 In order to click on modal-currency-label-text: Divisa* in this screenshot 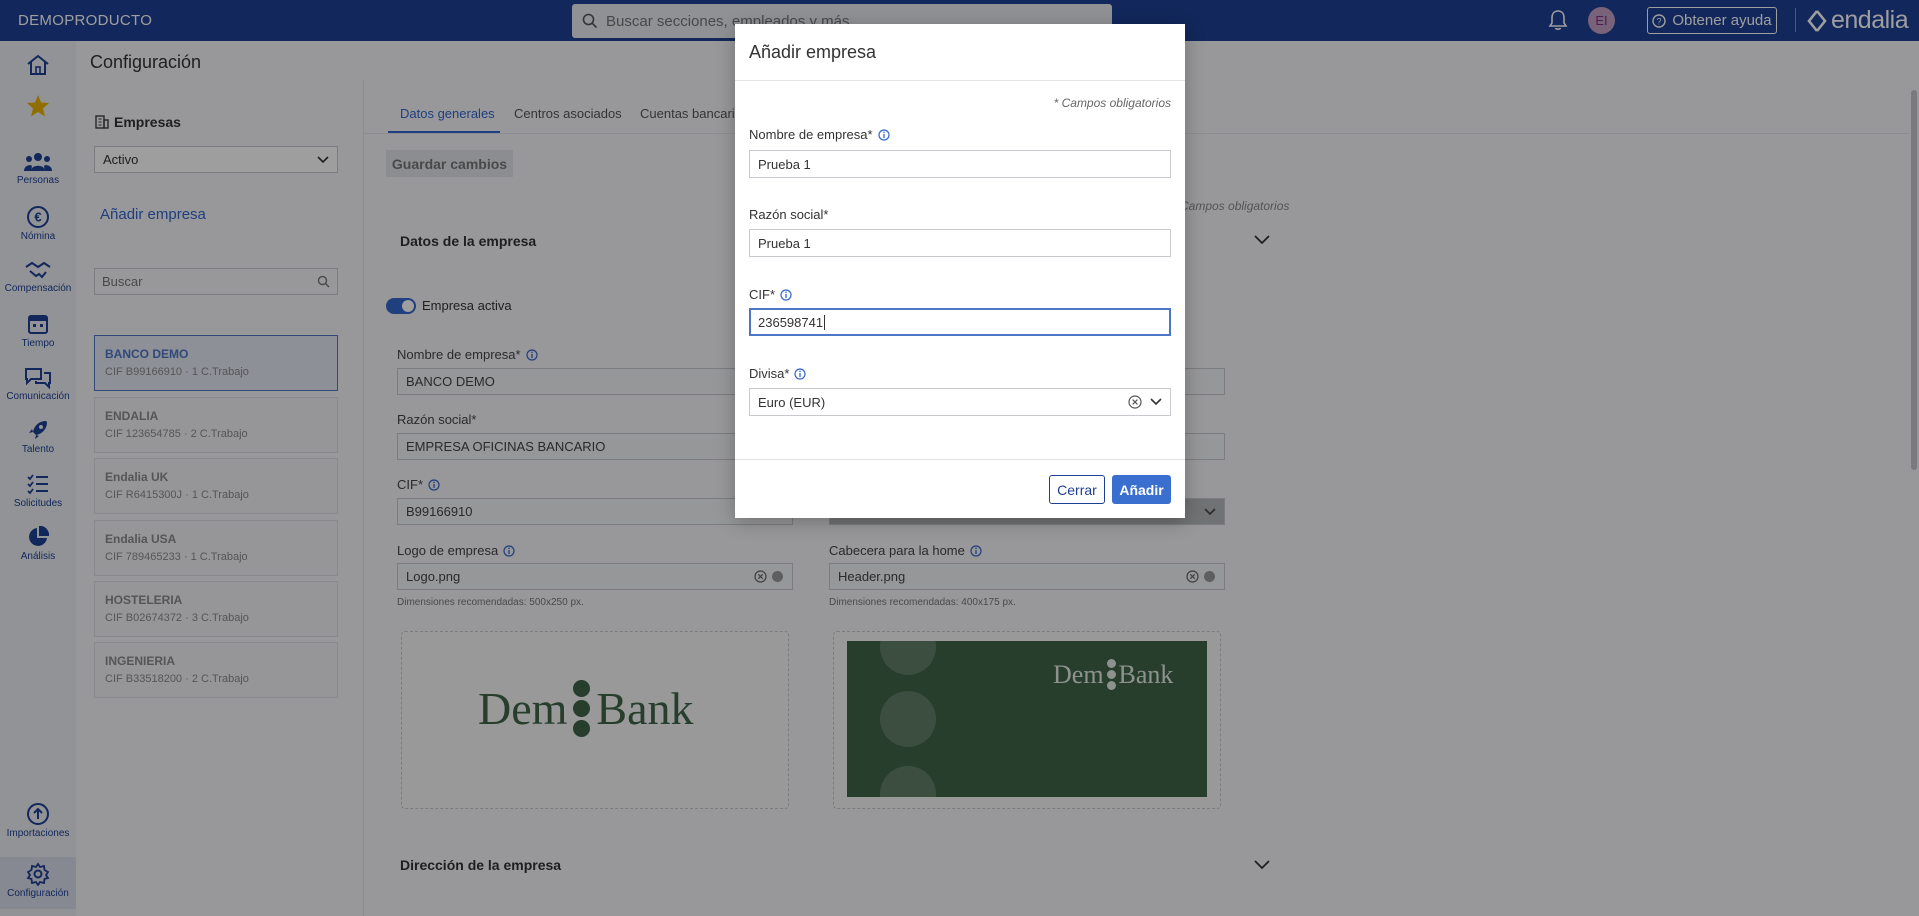, I will do `click(769, 373)`.